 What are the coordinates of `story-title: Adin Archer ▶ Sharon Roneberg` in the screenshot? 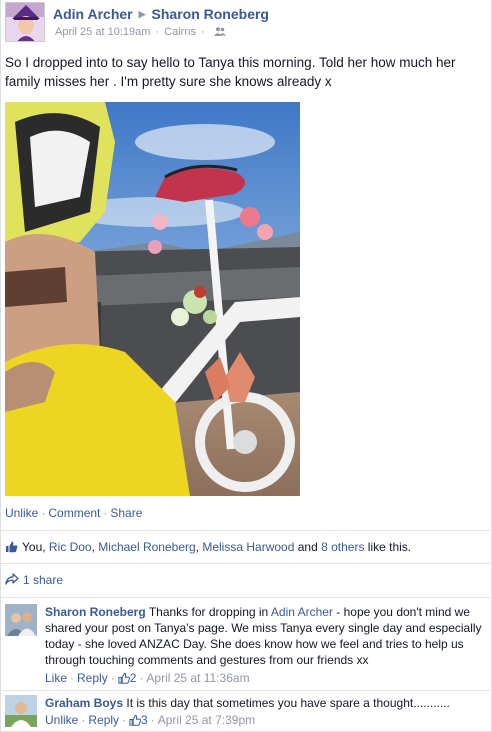 It's located at (161, 14).